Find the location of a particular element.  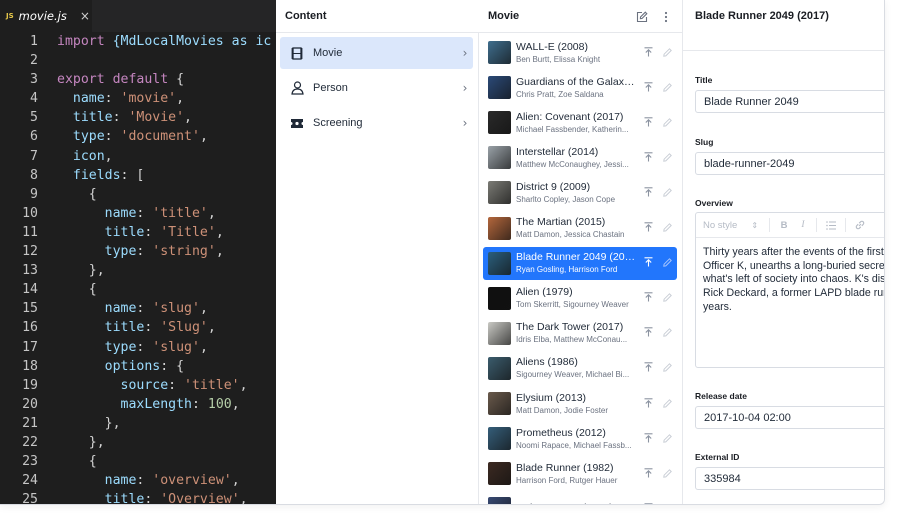

movie-list-item: Galaxy Quest (1999) is located at coordinates (580, 498).